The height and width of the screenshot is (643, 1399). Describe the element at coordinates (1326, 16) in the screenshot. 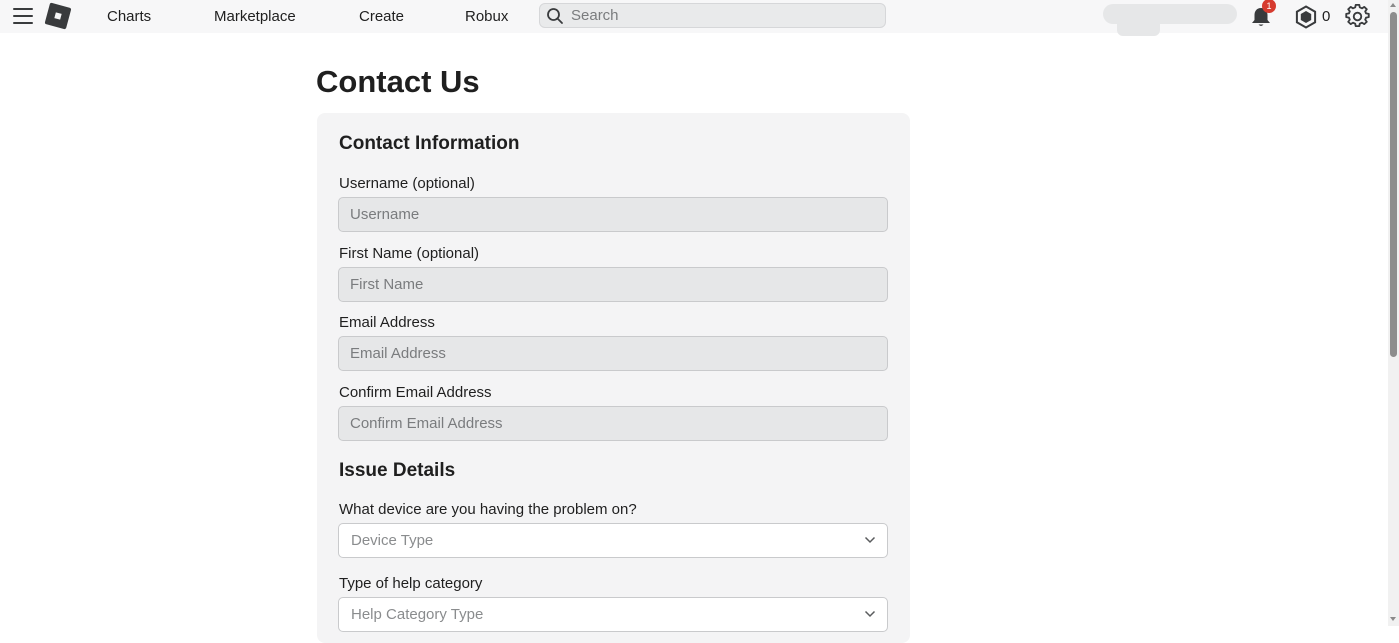

I see `robux-balance: 0` at that location.